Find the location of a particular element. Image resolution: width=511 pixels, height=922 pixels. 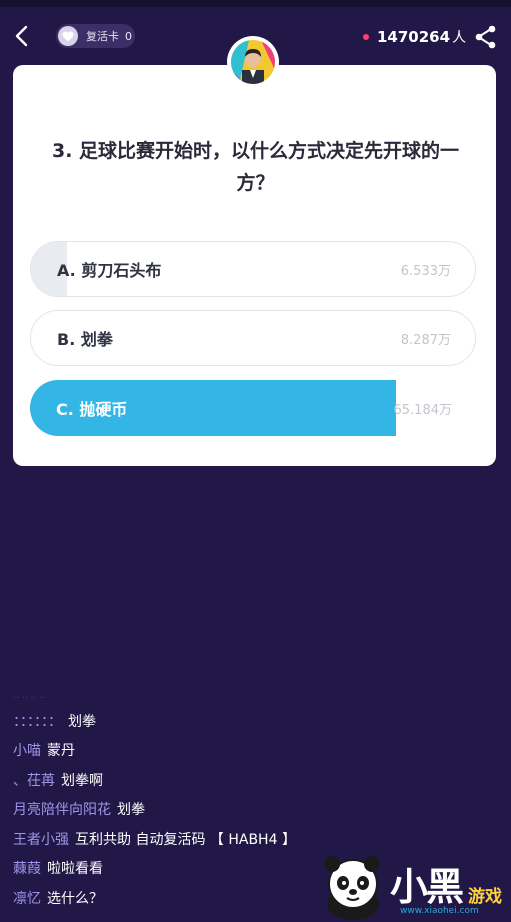

watermark-url: www.xiaohei.com is located at coordinates (439, 911).